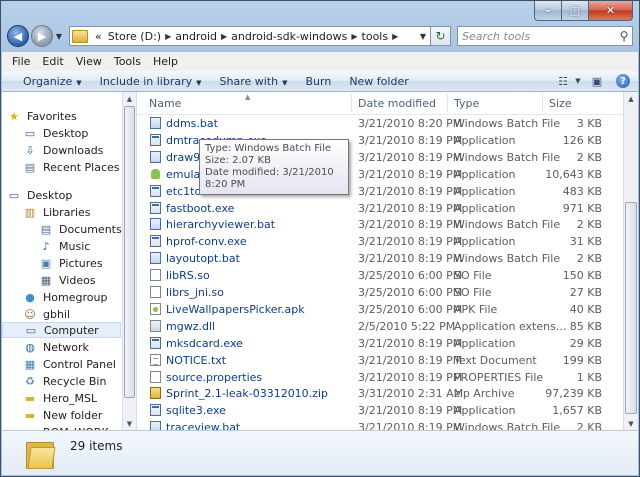 The height and width of the screenshot is (477, 640). Describe the element at coordinates (560, 103) in the screenshot. I see `column-header-size: Size` at that location.